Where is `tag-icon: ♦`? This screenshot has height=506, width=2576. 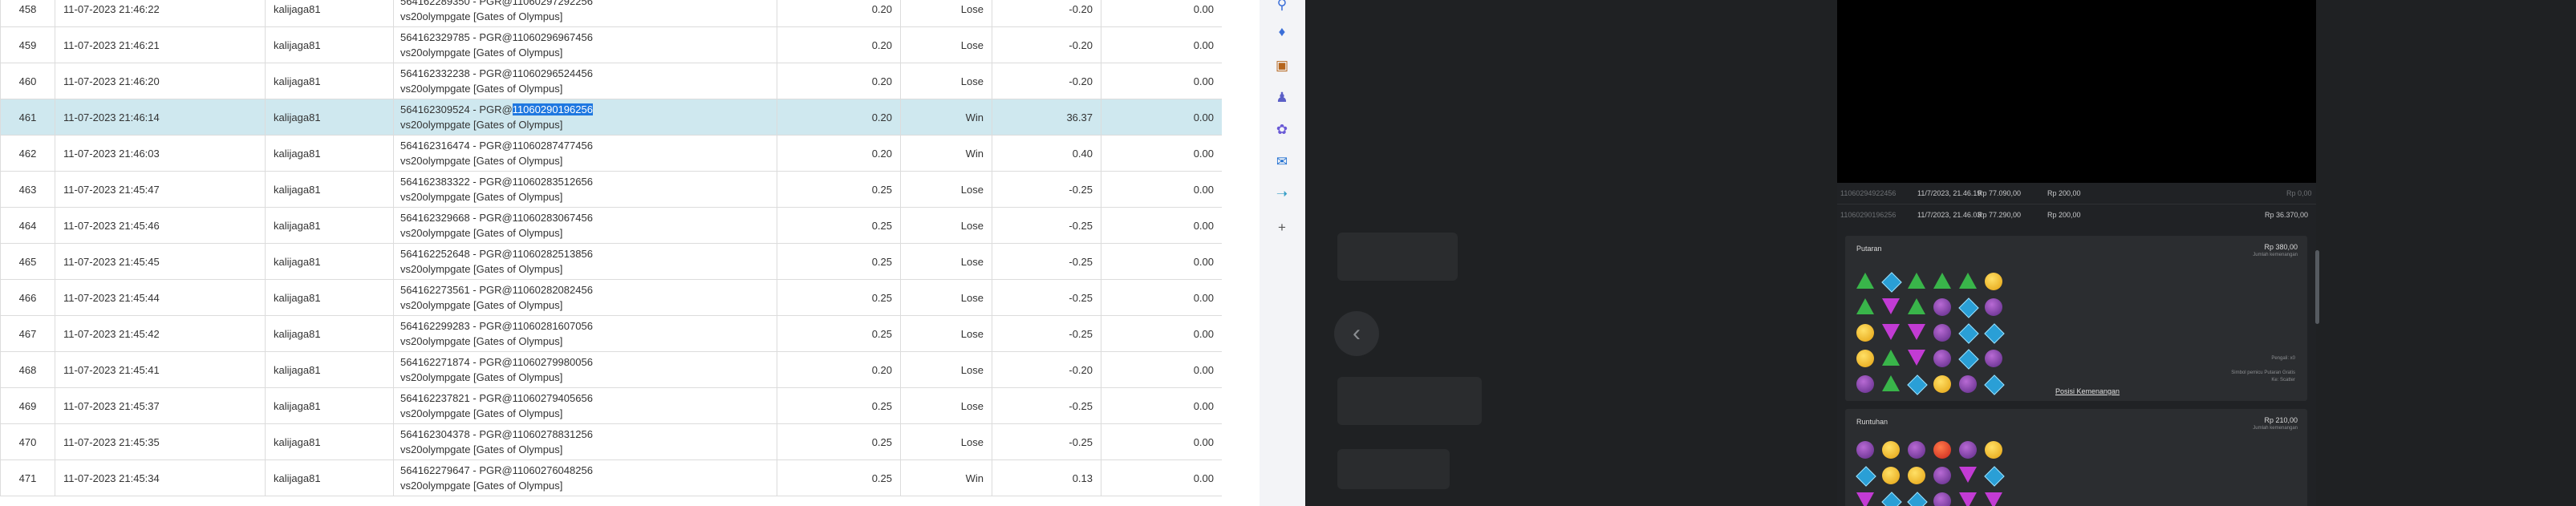 tag-icon: ♦ is located at coordinates (1282, 32).